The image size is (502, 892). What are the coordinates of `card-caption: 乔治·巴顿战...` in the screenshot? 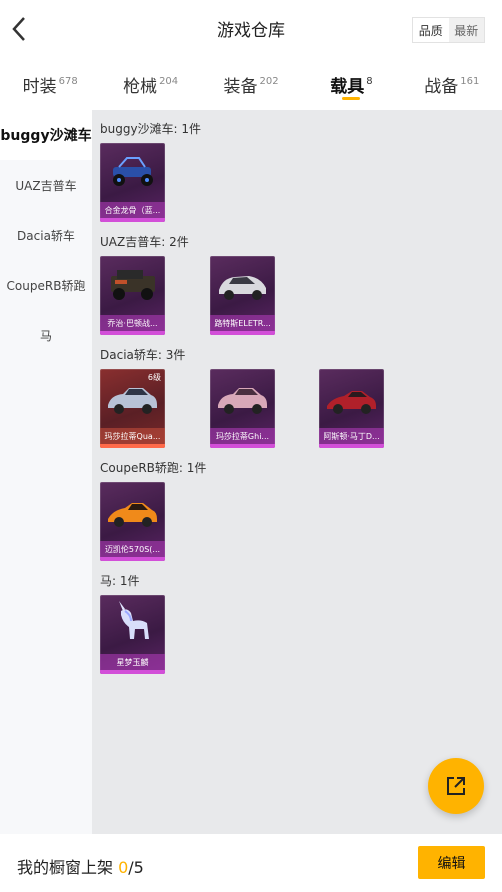 It's located at (132, 323).